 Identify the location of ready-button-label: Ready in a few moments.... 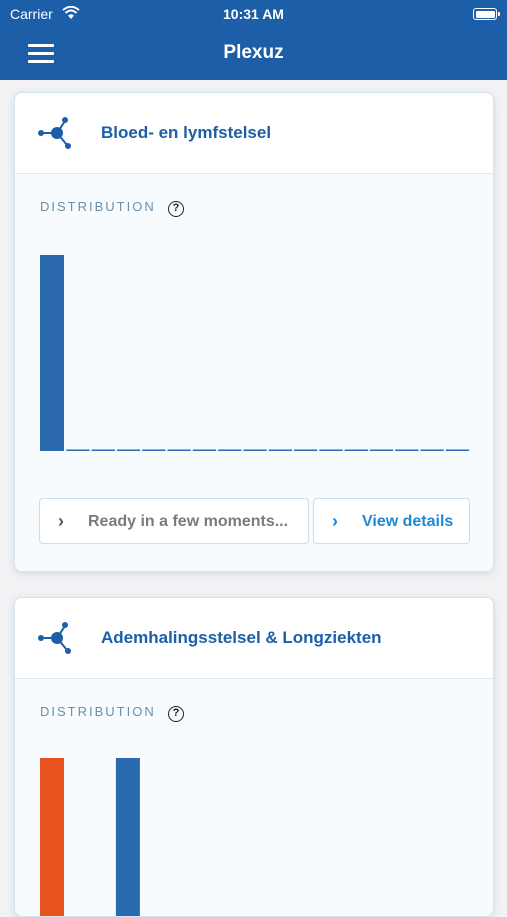
(188, 521).